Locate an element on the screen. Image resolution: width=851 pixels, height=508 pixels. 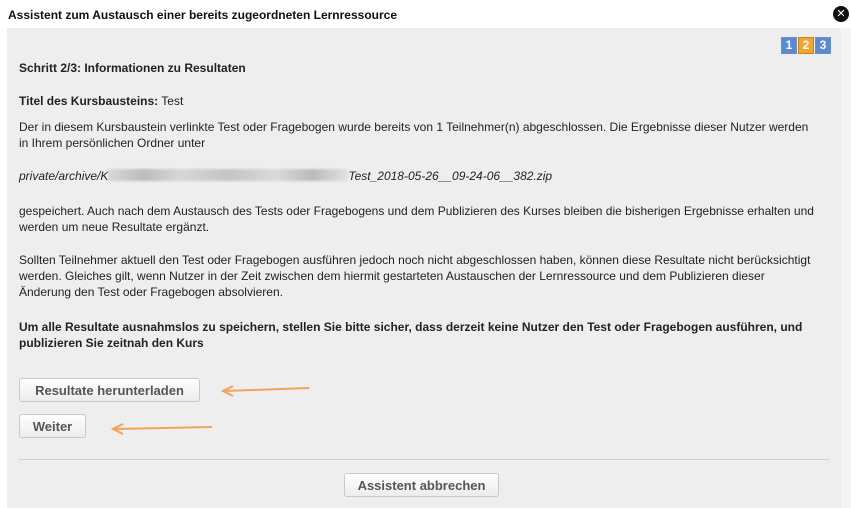
cancel-wizard-button: Assistent abbrechen is located at coordinates (421, 485).